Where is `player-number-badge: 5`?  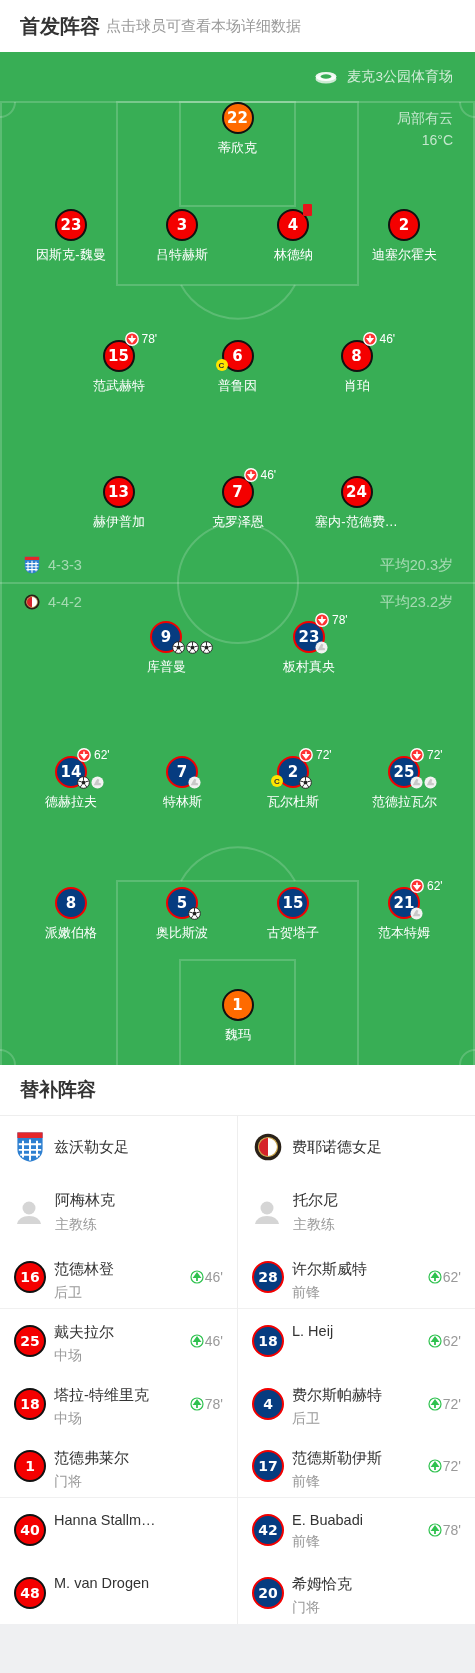 player-number-badge: 5 is located at coordinates (182, 903).